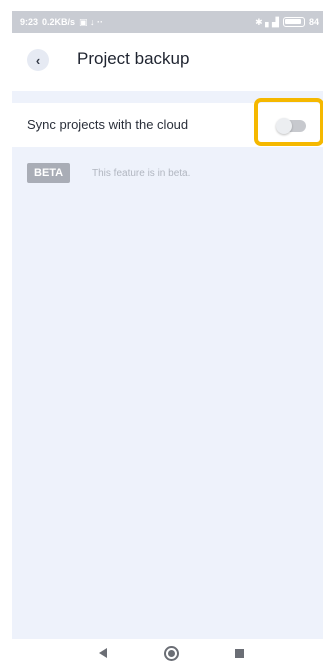 This screenshot has width=323, height=667. Describe the element at coordinates (103, 653) in the screenshot. I see `back-triangle-icon` at that location.